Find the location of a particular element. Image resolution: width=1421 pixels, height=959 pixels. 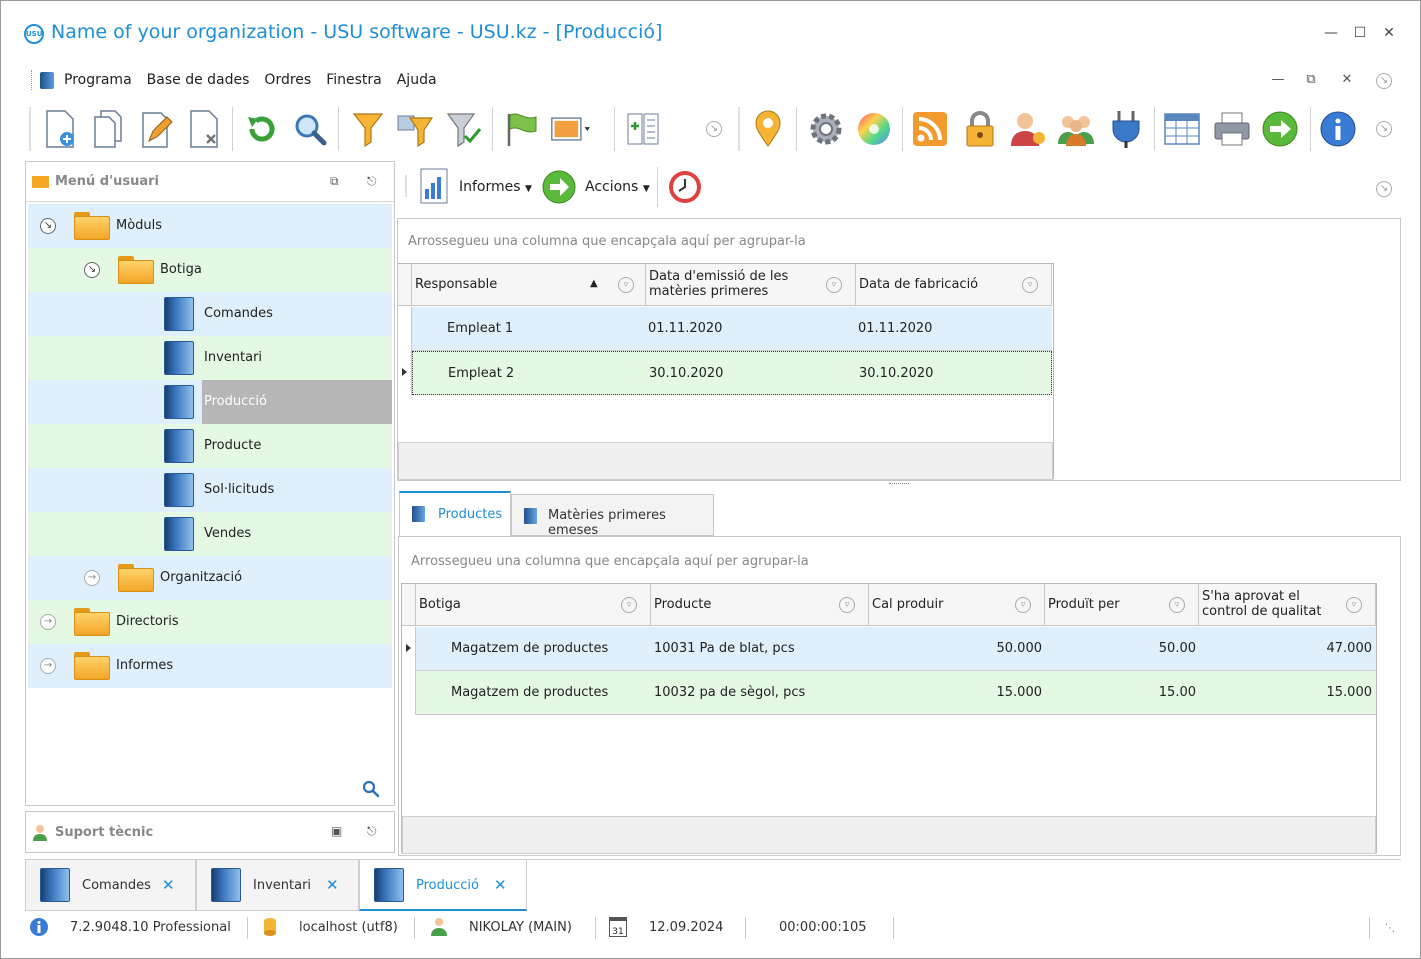

refresh-icon is located at coordinates (262, 129).